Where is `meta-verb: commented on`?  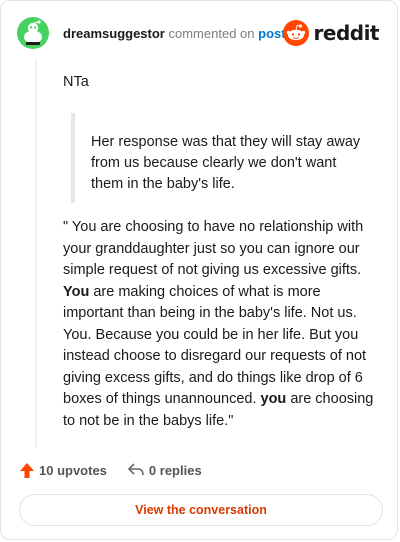
meta-verb: commented on is located at coordinates (211, 33).